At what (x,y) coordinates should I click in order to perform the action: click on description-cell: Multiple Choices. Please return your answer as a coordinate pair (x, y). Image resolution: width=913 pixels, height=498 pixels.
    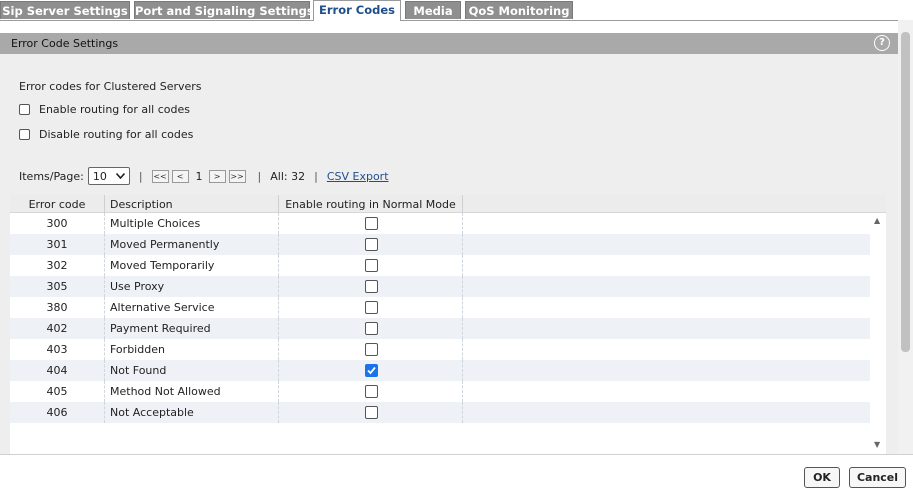
    Looking at the image, I should click on (192, 223).